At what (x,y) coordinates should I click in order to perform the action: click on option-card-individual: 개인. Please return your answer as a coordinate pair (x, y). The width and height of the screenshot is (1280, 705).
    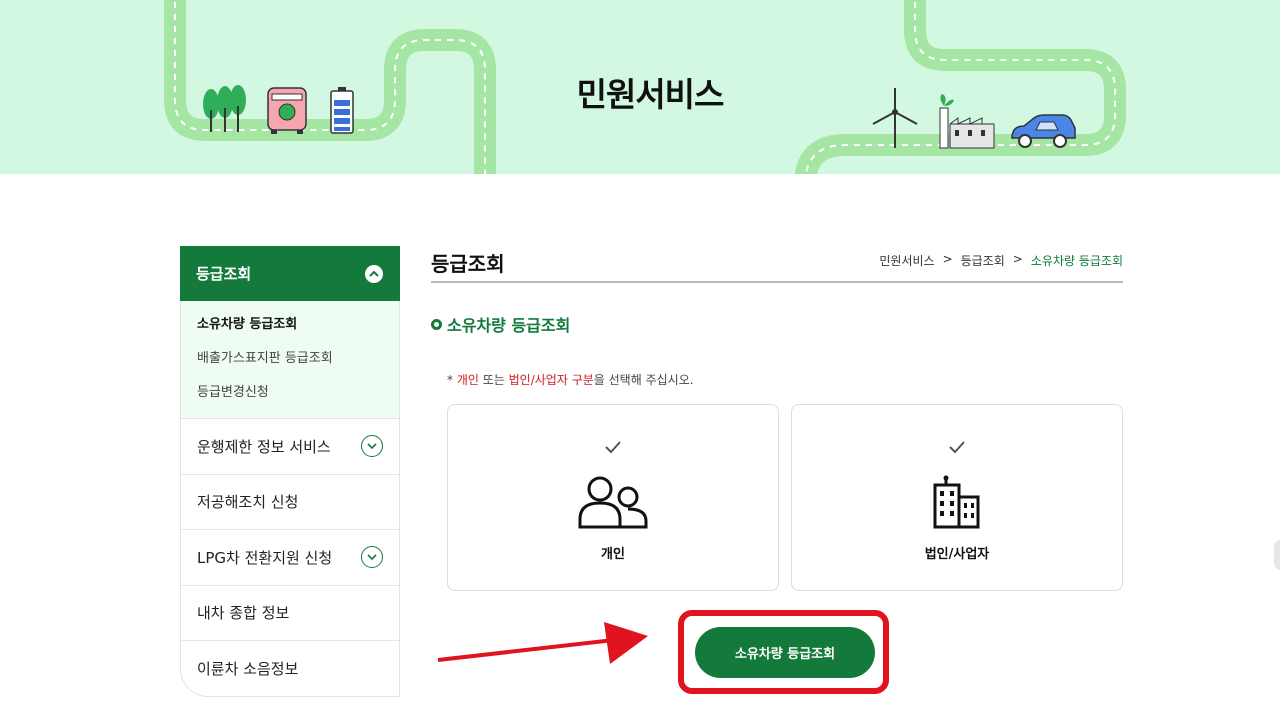
    Looking at the image, I should click on (613, 497).